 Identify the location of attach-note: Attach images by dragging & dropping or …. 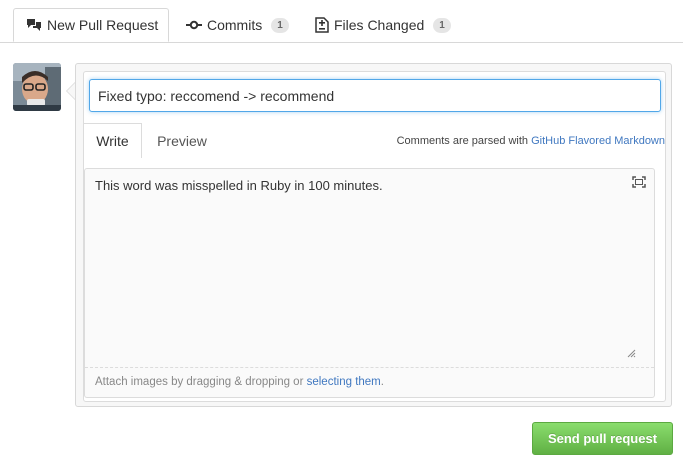
(239, 382).